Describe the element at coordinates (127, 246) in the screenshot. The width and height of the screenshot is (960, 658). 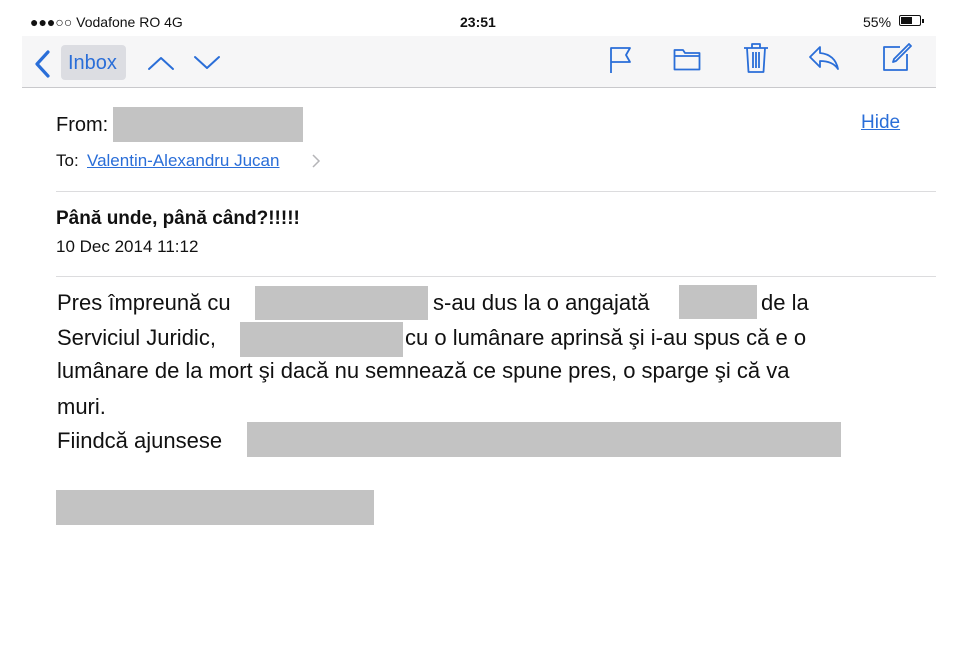
I see `message-date: 10 Dec 2014 11:12` at that location.